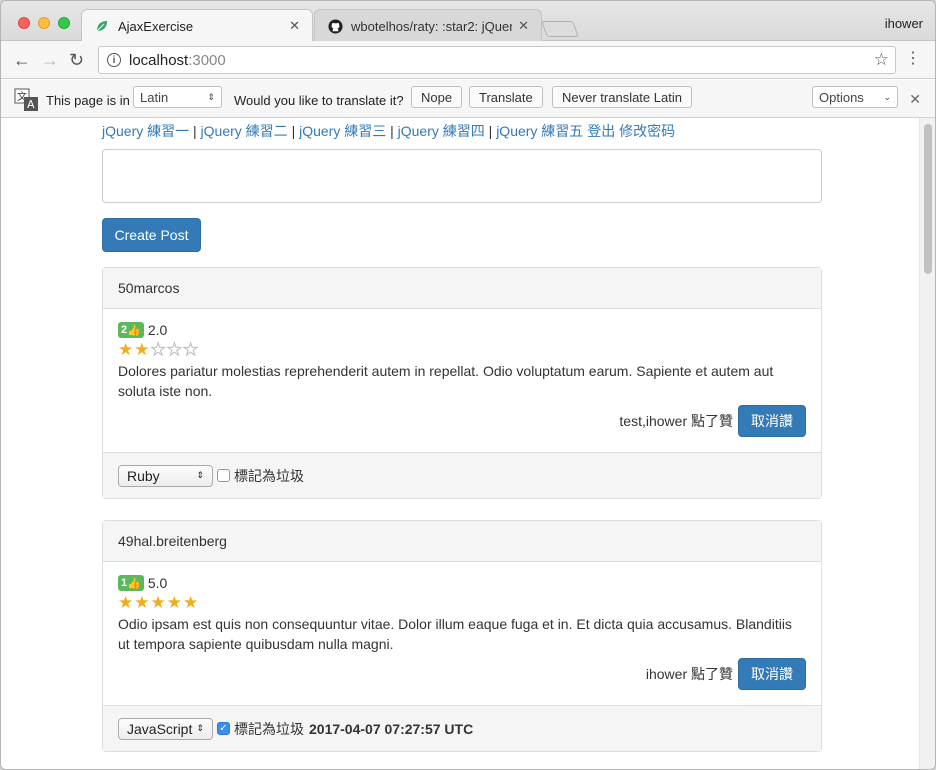 This screenshot has height=770, width=936. Describe the element at coordinates (676, 421) in the screenshot. I see `liked-by: test,ihower 點了贊` at that location.